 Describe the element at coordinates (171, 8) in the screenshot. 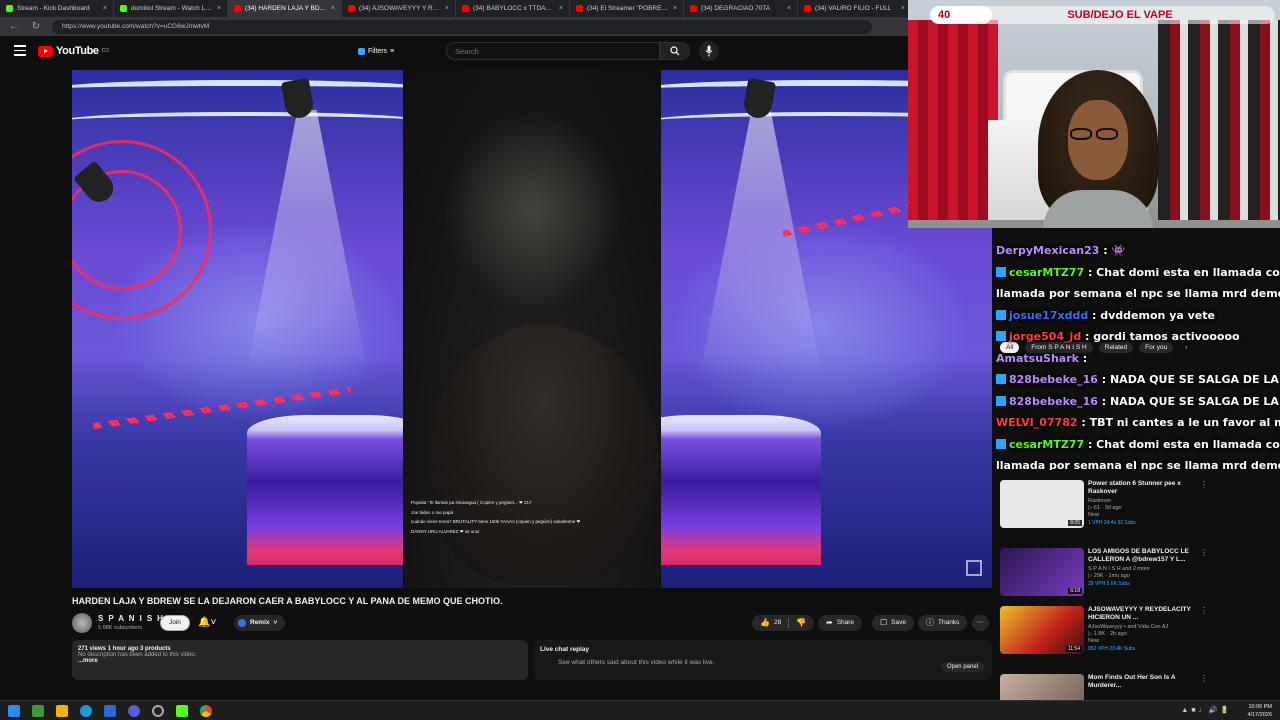

I see `browser-tab: domiiiol Stream - Watch Live on ×` at that location.